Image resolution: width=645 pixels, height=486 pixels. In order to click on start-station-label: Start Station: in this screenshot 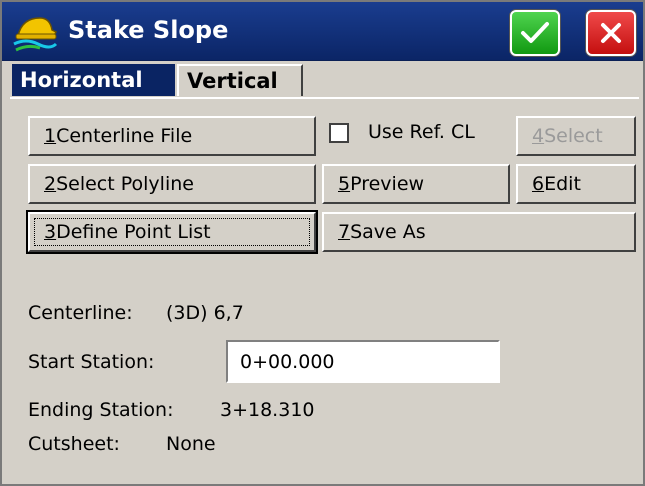, I will do `click(91, 362)`.